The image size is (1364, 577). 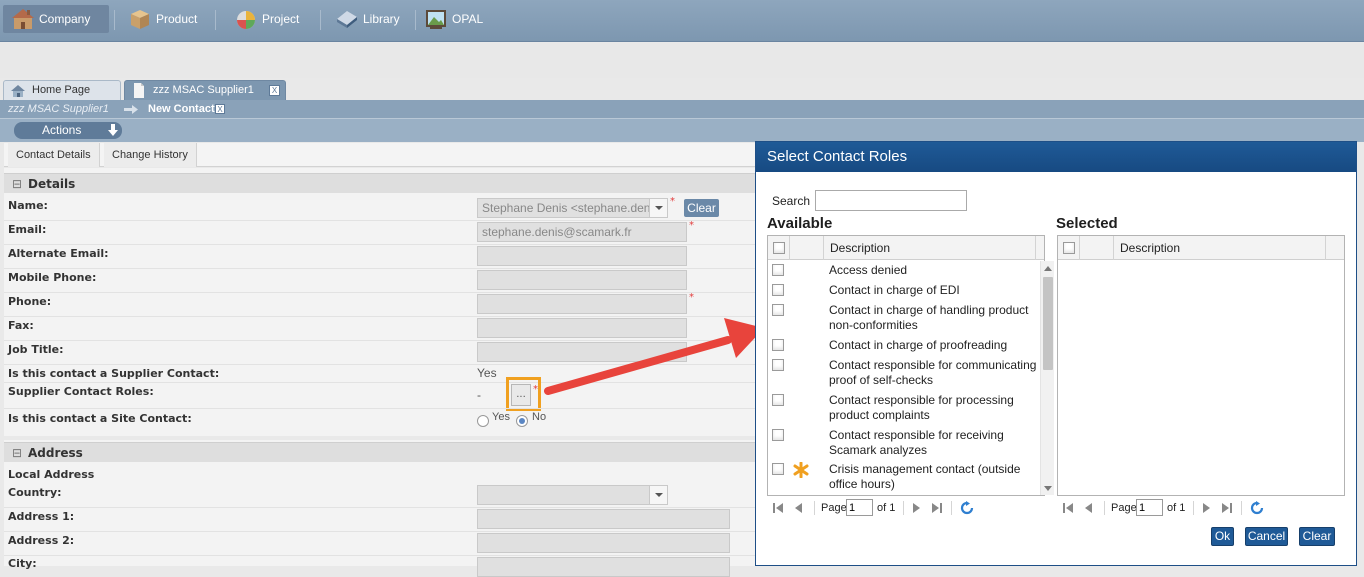 I want to click on role-label: Access denied, so click(x=868, y=270).